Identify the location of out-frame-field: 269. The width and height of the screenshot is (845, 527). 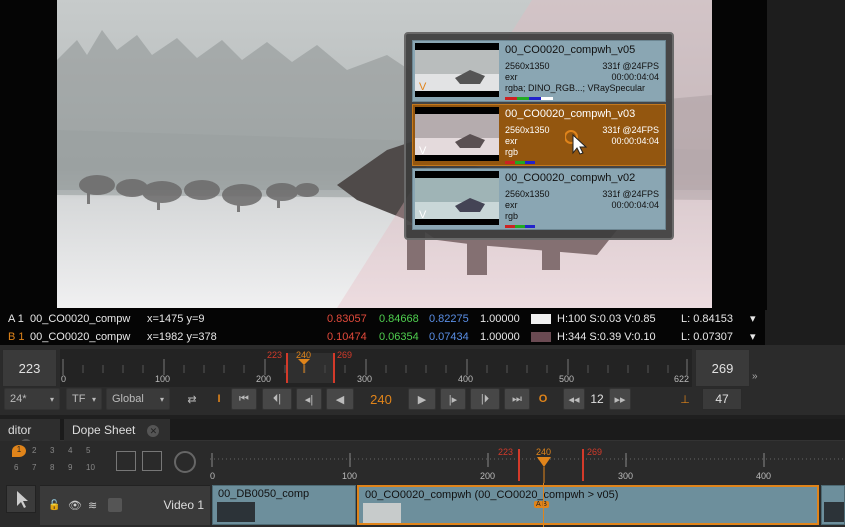
(722, 368).